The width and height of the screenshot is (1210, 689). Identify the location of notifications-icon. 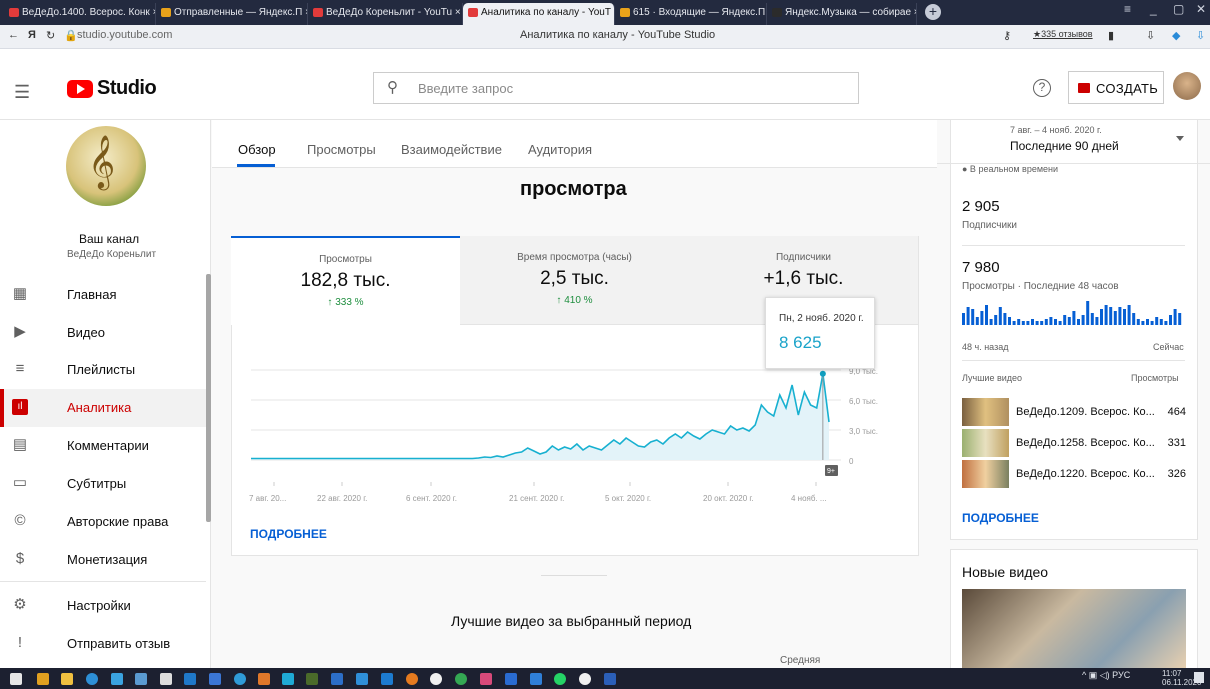
(1199, 677).